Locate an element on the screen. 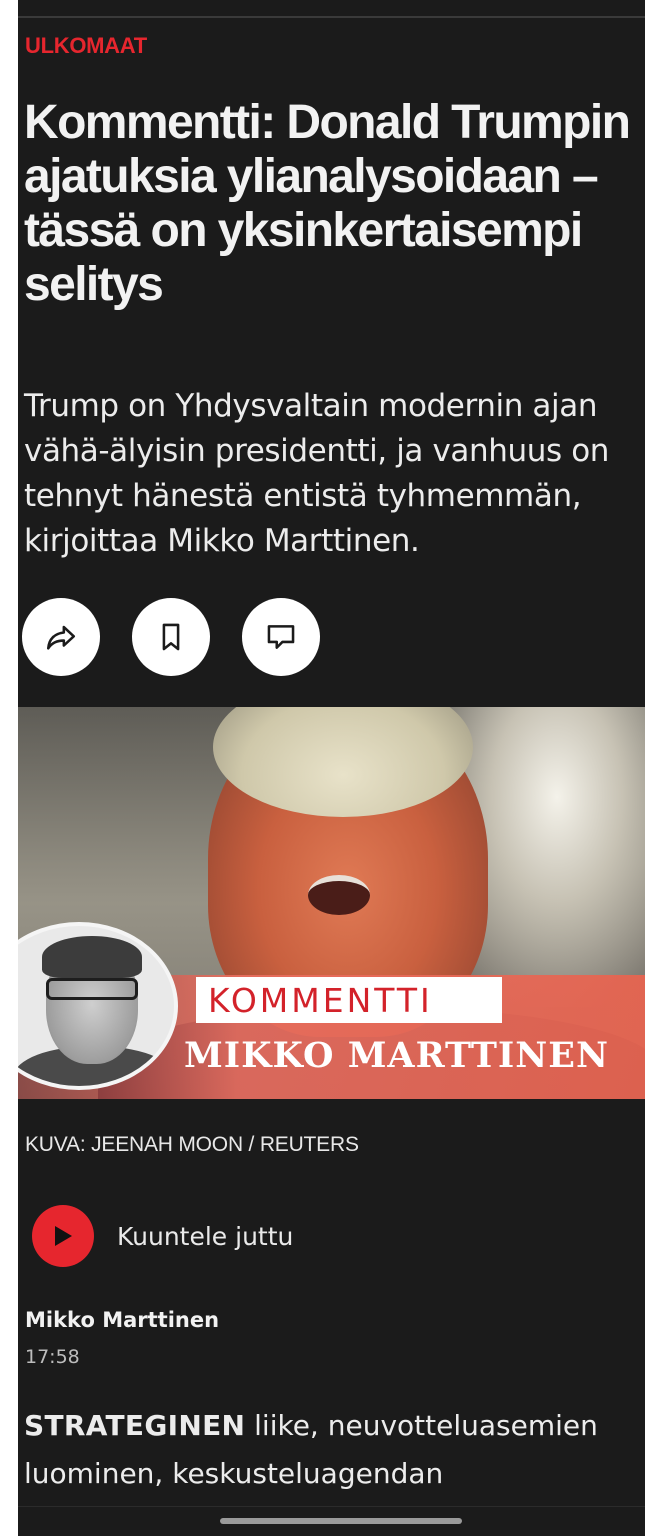 This screenshot has width=663, height=1536. comment-button is located at coordinates (281, 637).